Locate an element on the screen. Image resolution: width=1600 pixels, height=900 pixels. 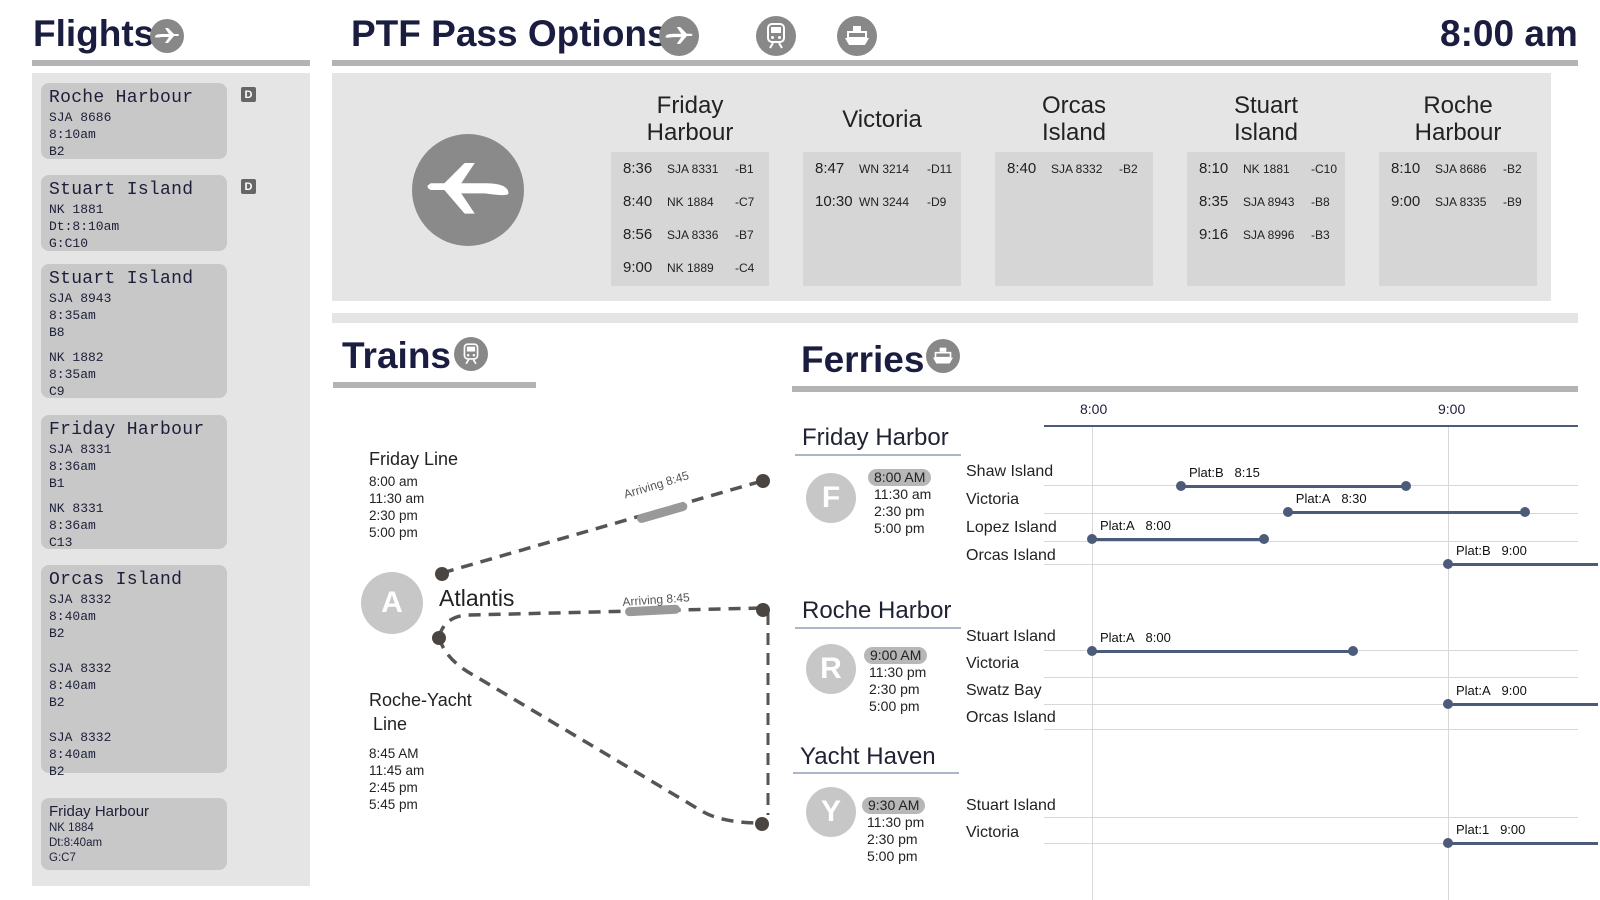
departure-time: 8:00 am is located at coordinates (393, 481).